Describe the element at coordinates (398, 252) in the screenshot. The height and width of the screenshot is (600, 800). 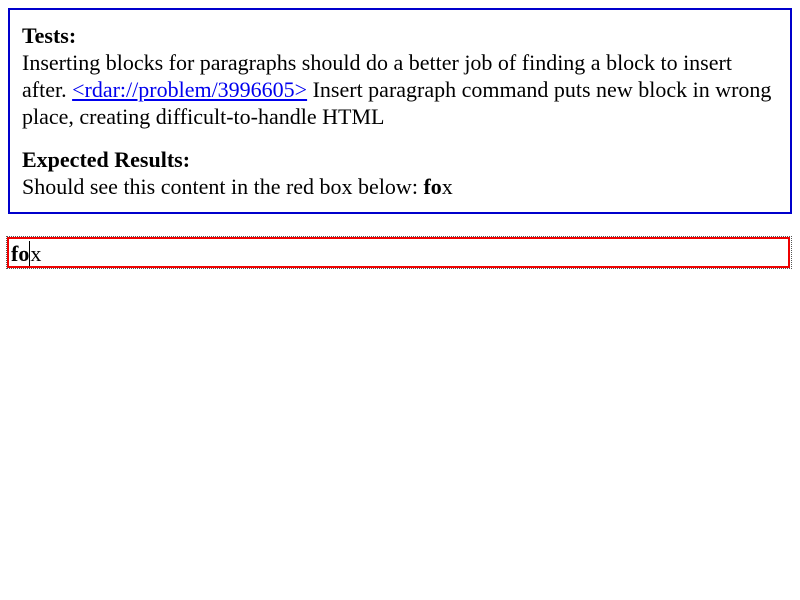
I see `test-result-box: fox` at that location.